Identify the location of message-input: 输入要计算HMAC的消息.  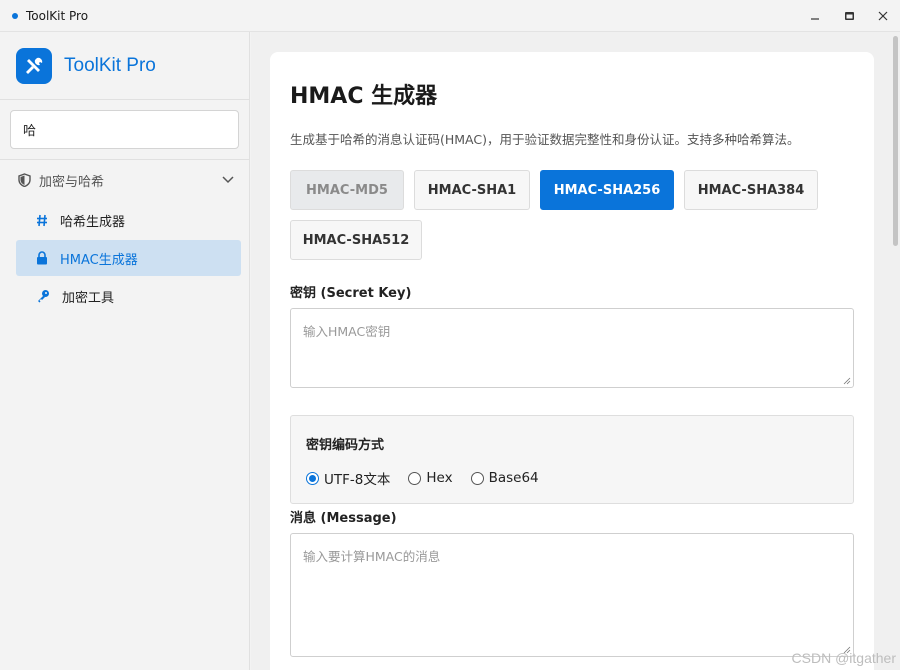
(572, 595).